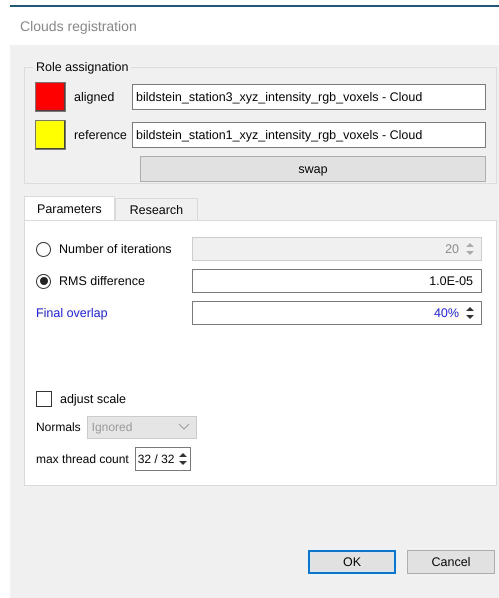 This screenshot has width=499, height=598. I want to click on field-label: Final overlap, so click(72, 313).